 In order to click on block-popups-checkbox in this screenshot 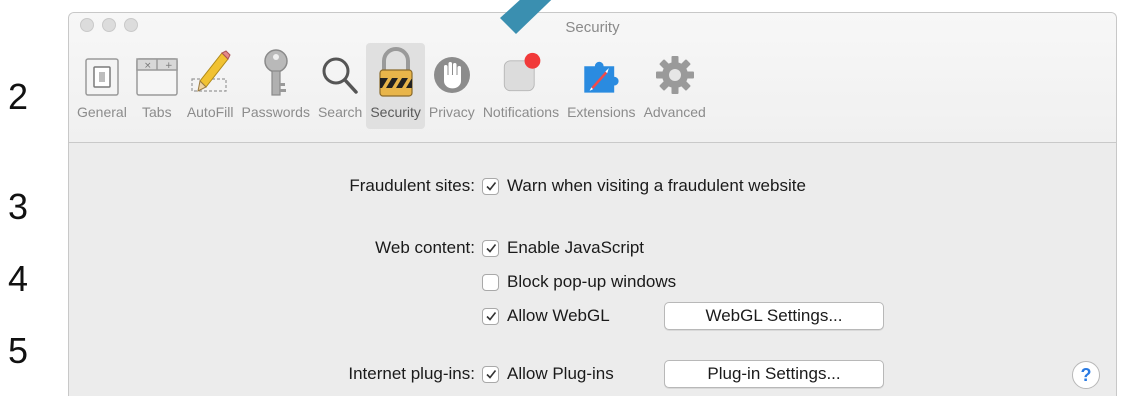, I will do `click(490, 282)`.